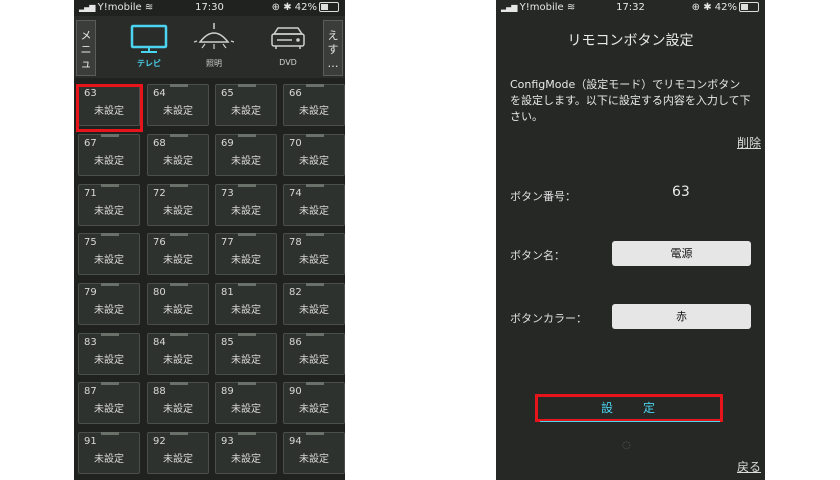  I want to click on remote-button: 89 未設定, so click(246, 403).